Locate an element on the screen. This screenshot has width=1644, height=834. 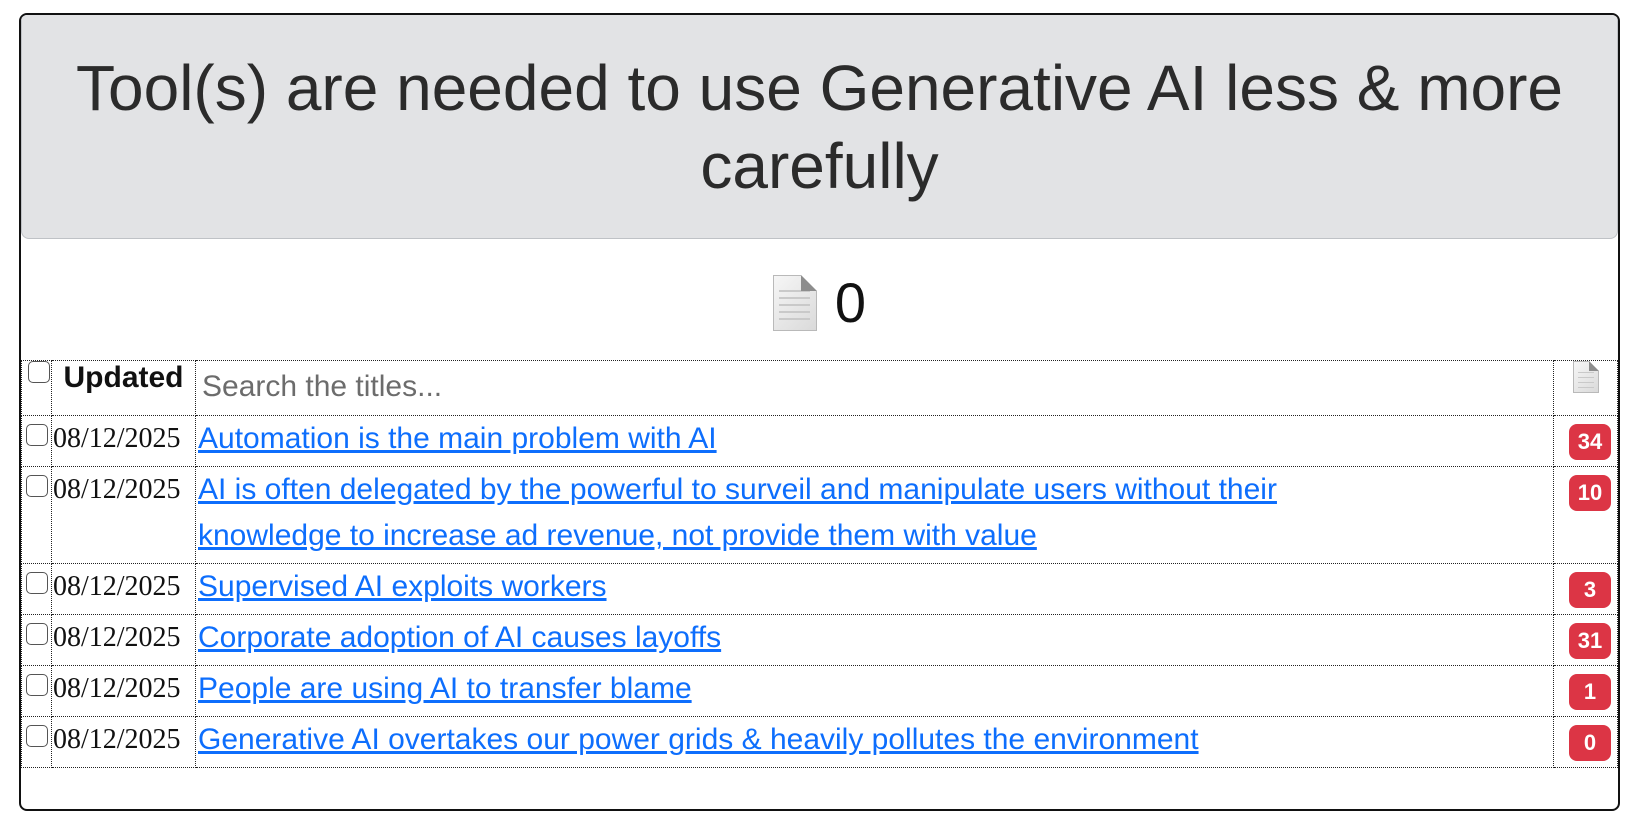
row-count-badge: 1 is located at coordinates (1590, 692).